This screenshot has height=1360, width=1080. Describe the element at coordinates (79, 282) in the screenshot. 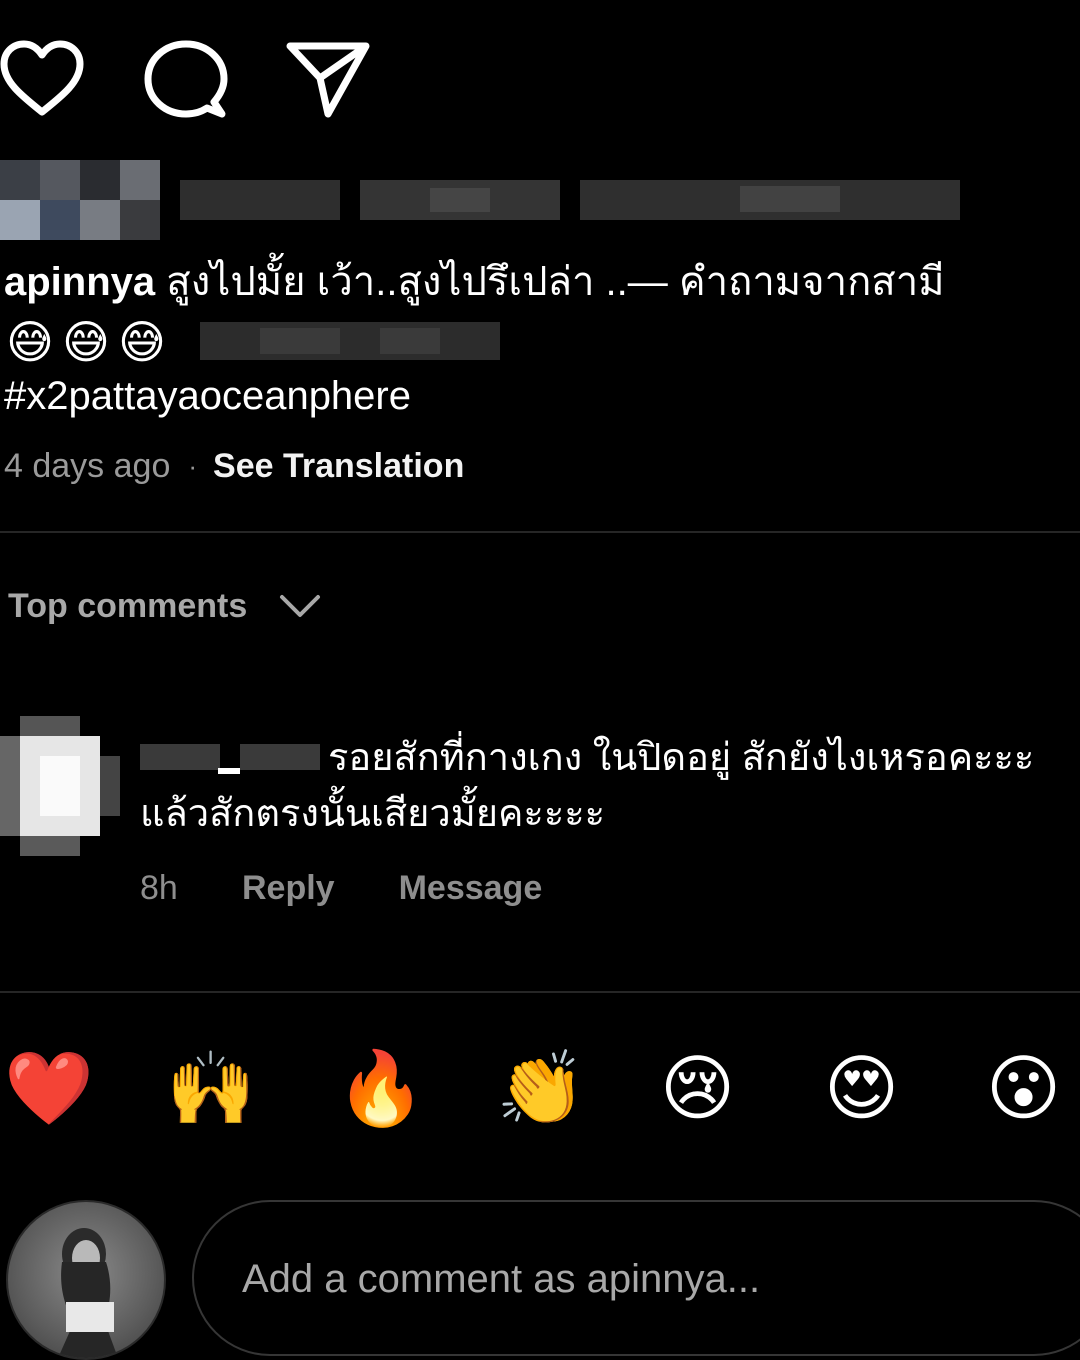

I see `caption-username: apinnya` at that location.